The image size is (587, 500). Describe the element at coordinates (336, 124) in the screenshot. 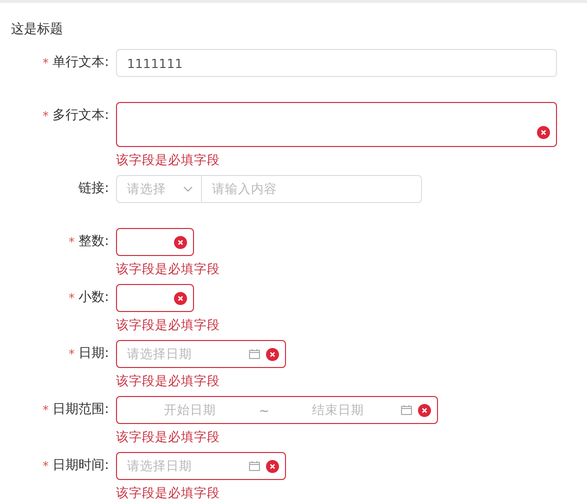

I see `textarea-field` at that location.